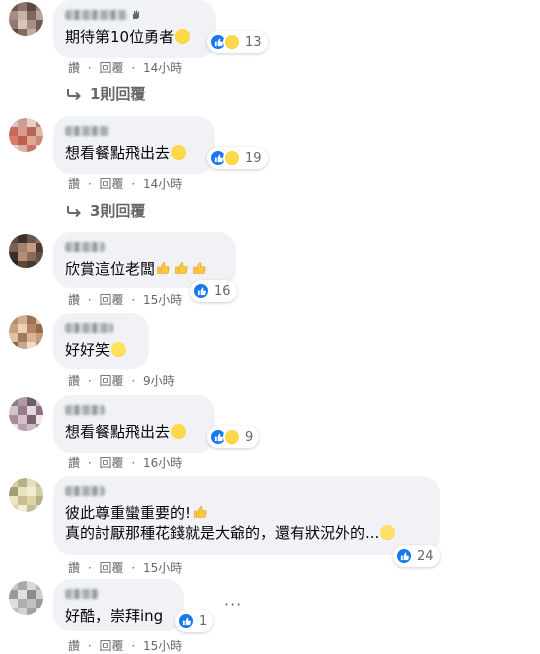  What do you see at coordinates (246, 513) in the screenshot?
I see `comment-text: 彼此尊重蠻重要的!` at bounding box center [246, 513].